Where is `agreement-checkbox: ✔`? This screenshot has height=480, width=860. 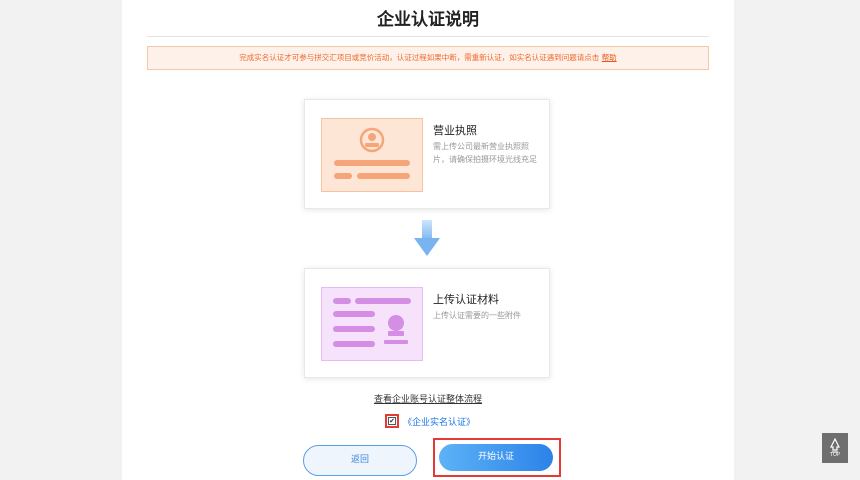
agreement-checkbox: ✔ is located at coordinates (392, 421).